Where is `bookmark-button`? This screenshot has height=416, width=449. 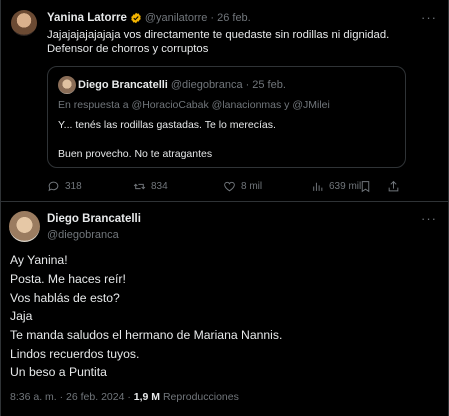 bookmark-button is located at coordinates (365, 186).